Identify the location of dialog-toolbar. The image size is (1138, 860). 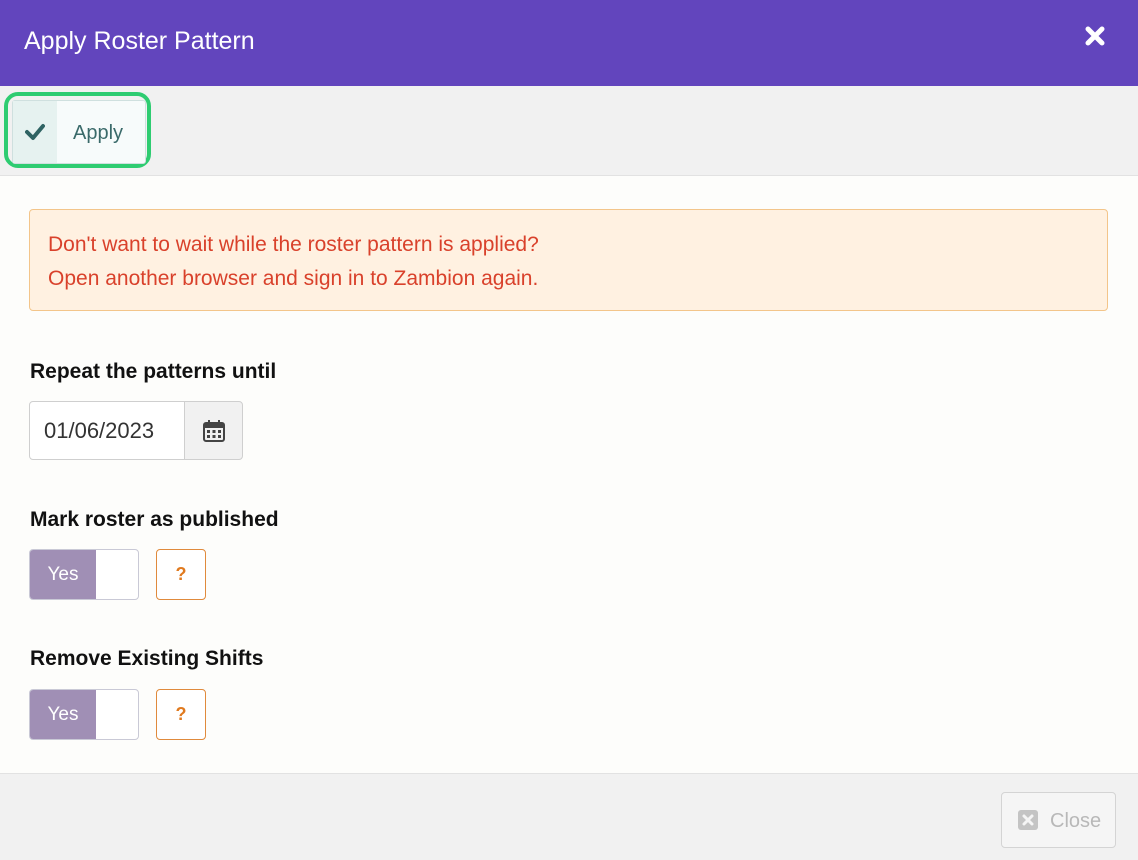
(569, 131).